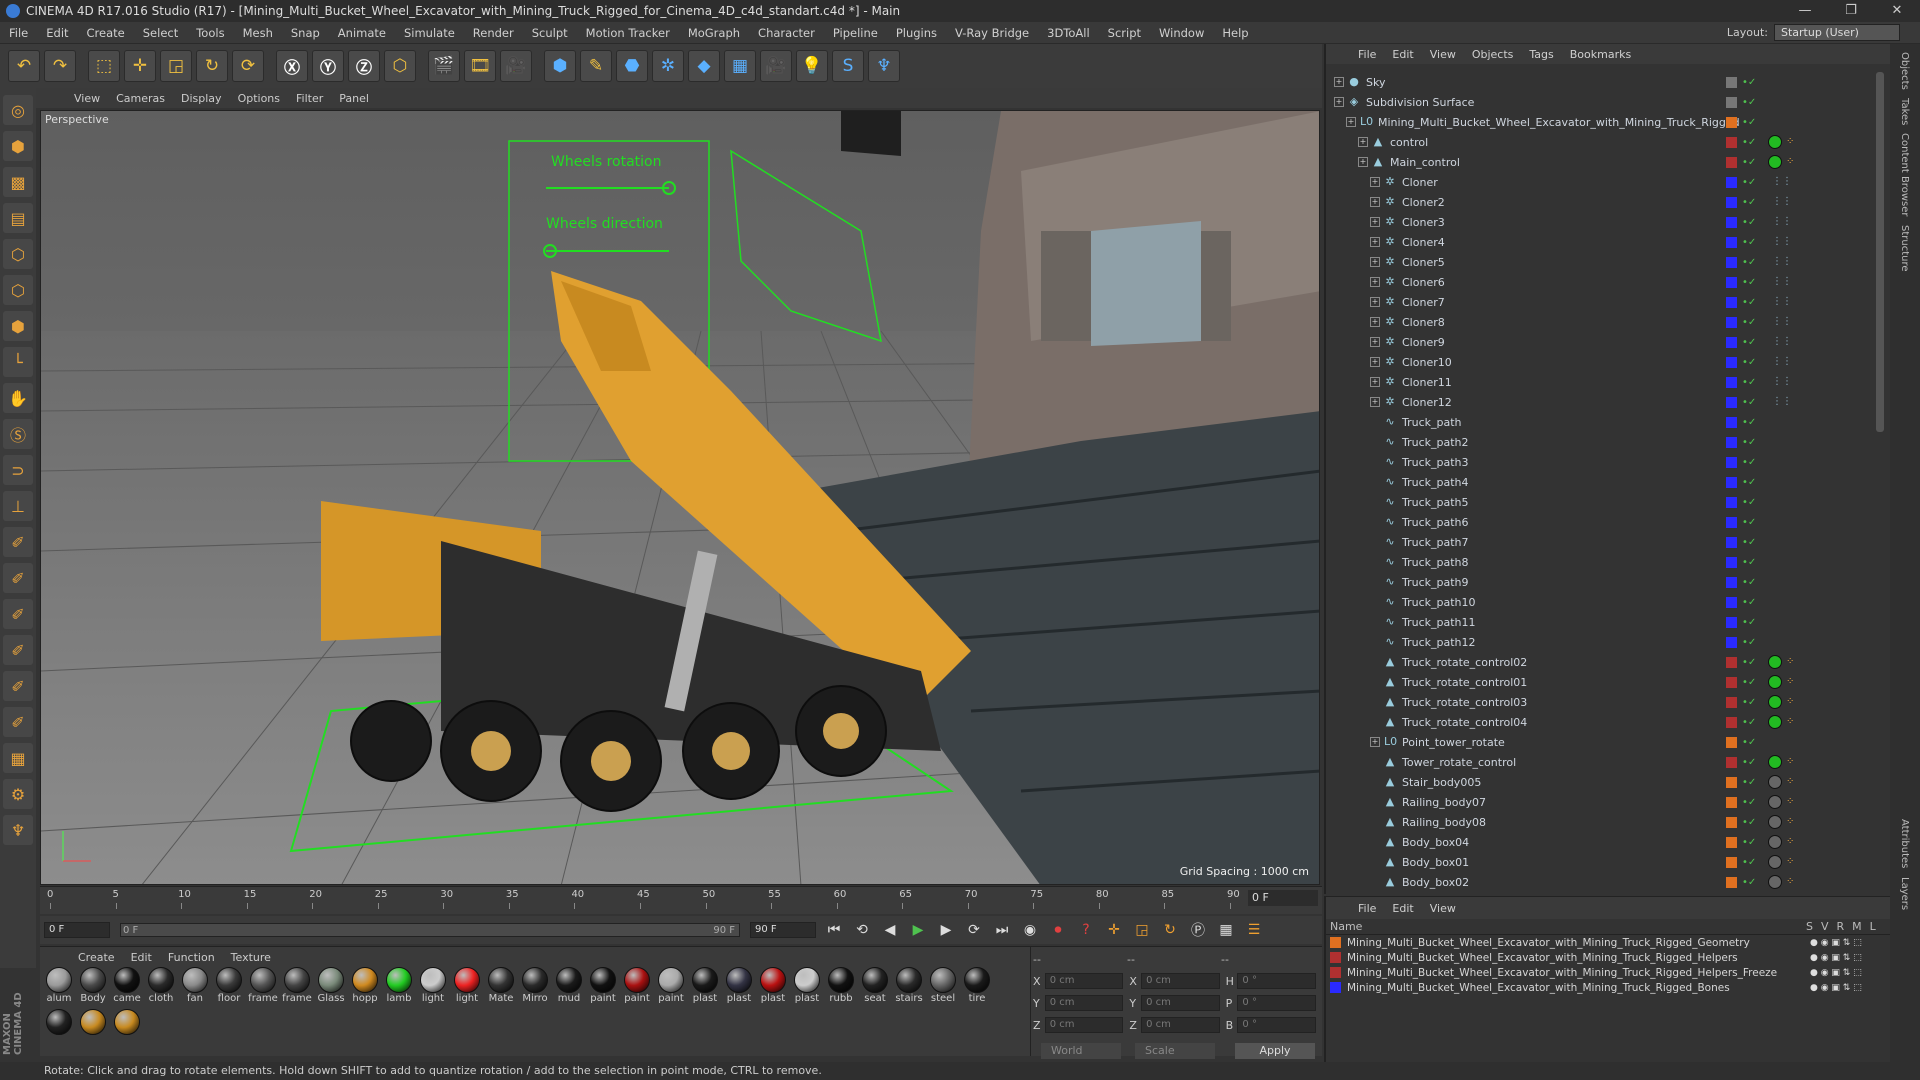 Image resolution: width=1920 pixels, height=1080 pixels. What do you see at coordinates (18, 33) in the screenshot?
I see `menu-file: File` at bounding box center [18, 33].